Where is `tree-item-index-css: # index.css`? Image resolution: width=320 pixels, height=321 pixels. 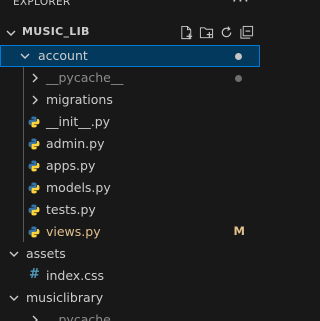
tree-item-index-css: # index.css is located at coordinates (130, 276).